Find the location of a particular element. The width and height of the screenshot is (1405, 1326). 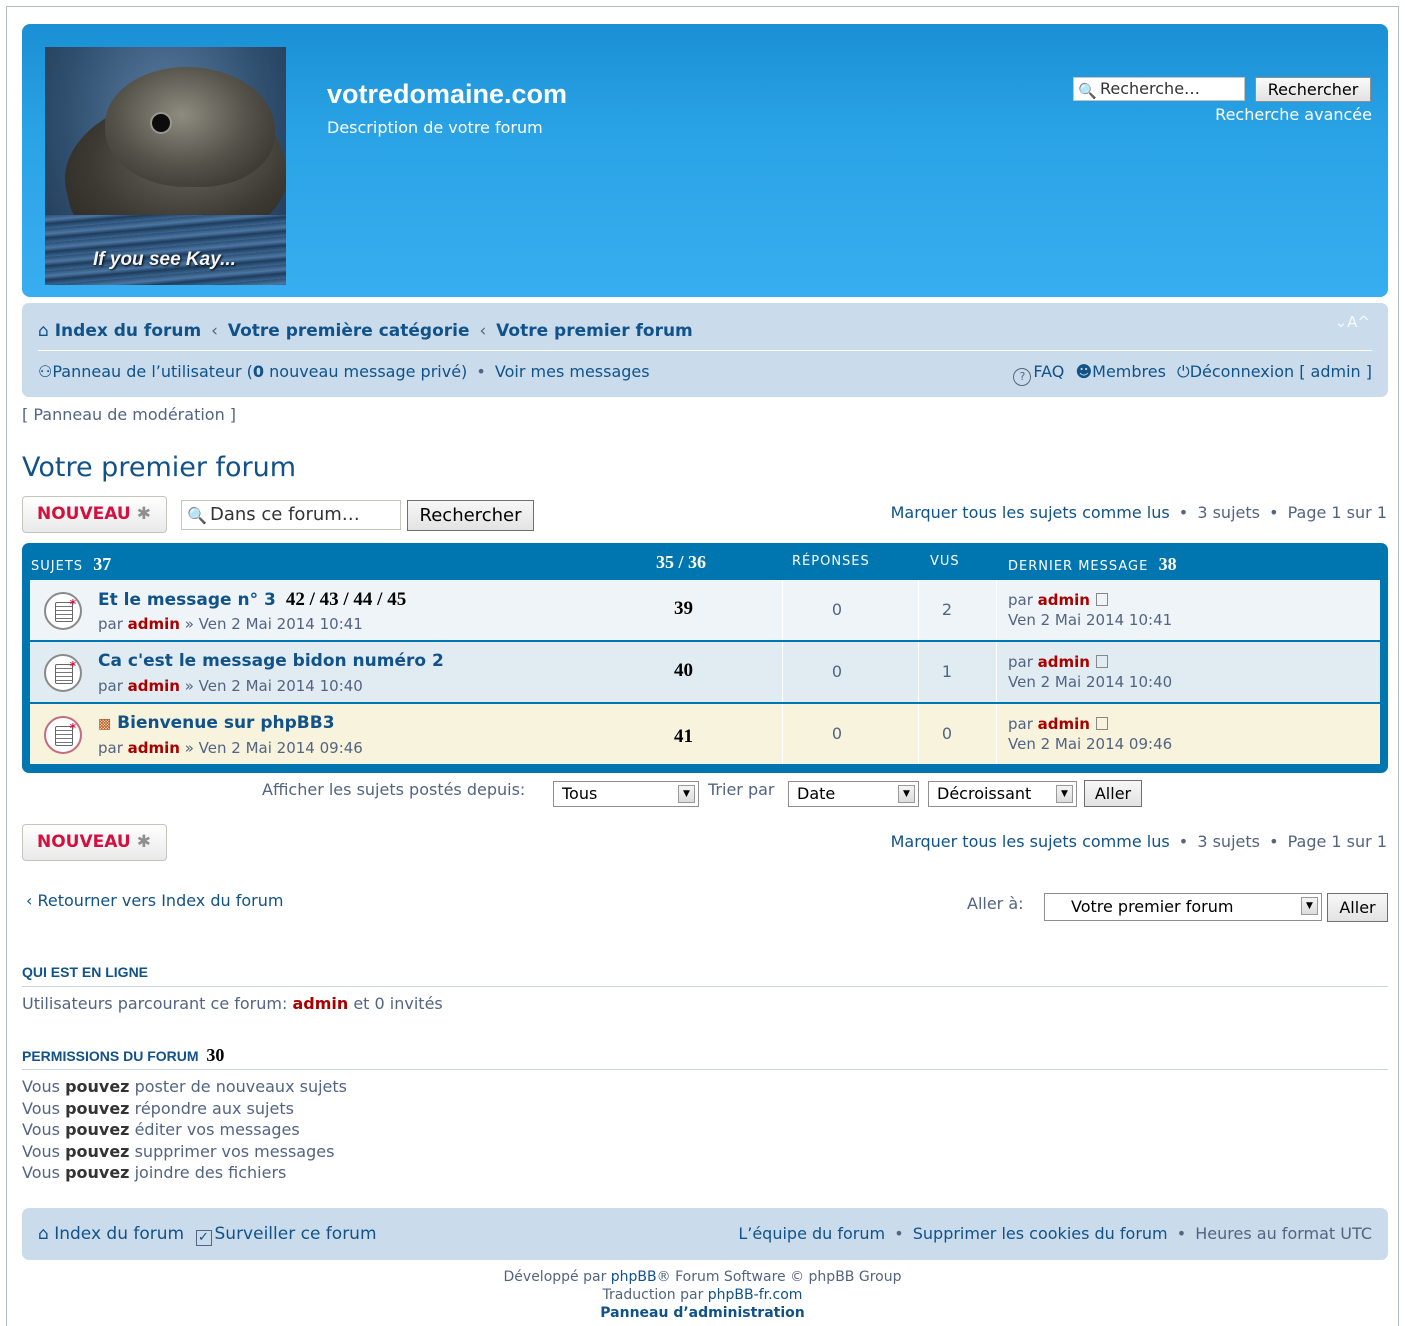

jump-to-select: Votre premier forum ▼ is located at coordinates (1183, 907).